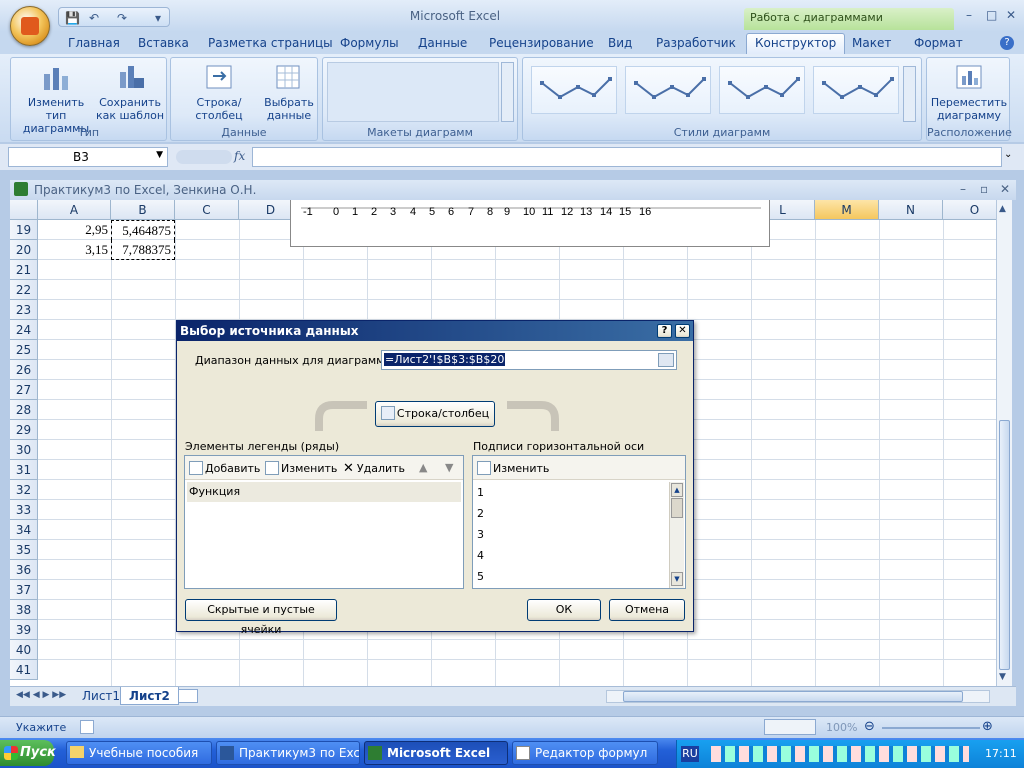 This screenshot has width=1024, height=768. I want to click on series-item: Функция, so click(324, 492).